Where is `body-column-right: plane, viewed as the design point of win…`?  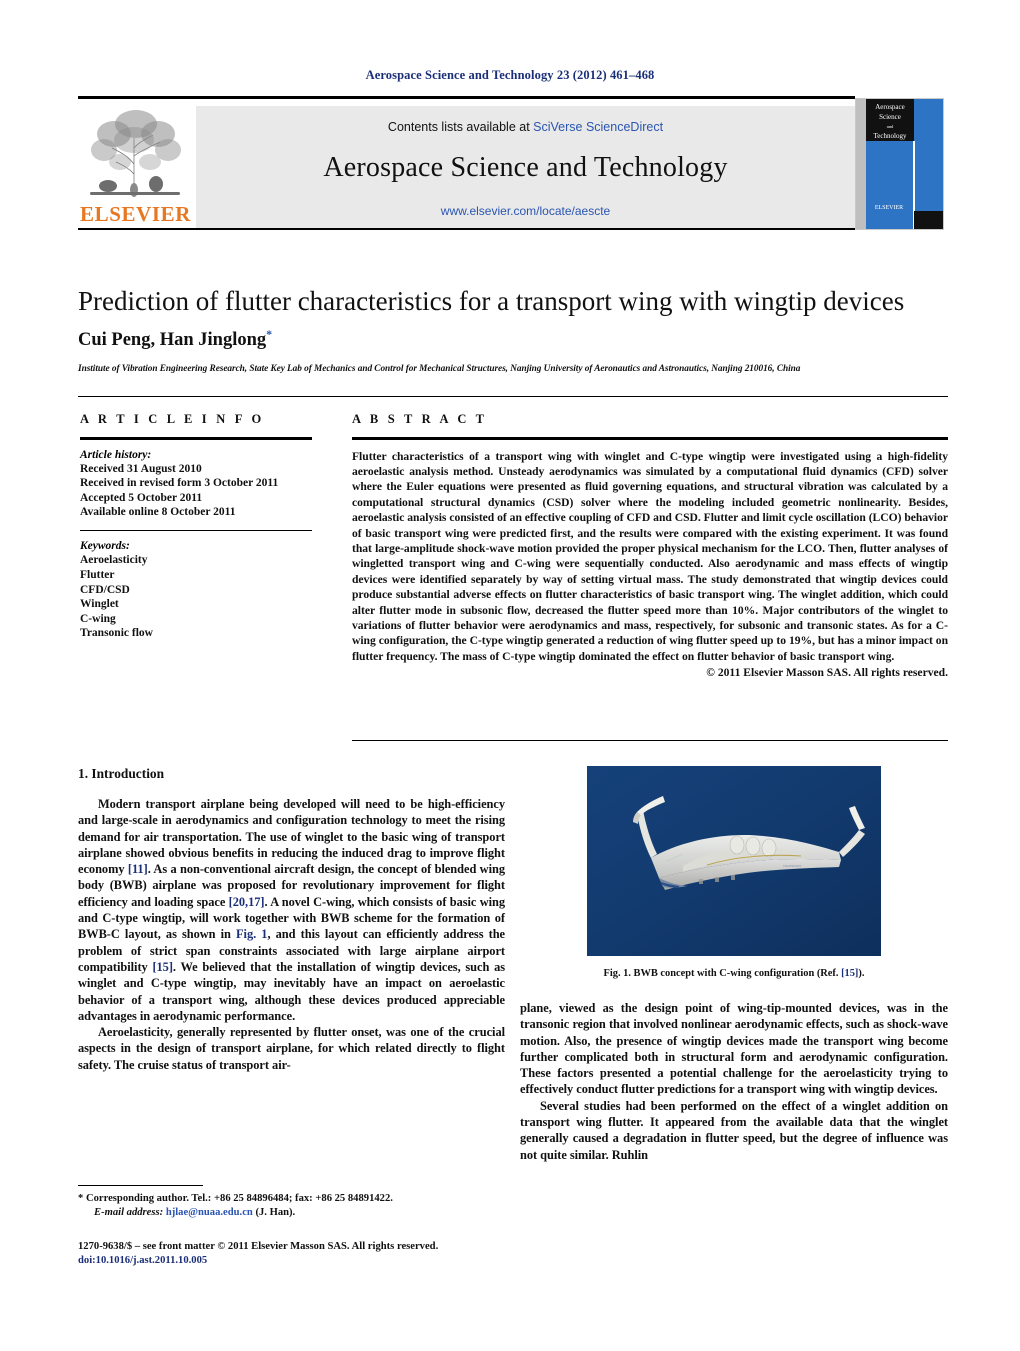
body-column-right: plane, viewed as the design point of win… is located at coordinates (734, 1081).